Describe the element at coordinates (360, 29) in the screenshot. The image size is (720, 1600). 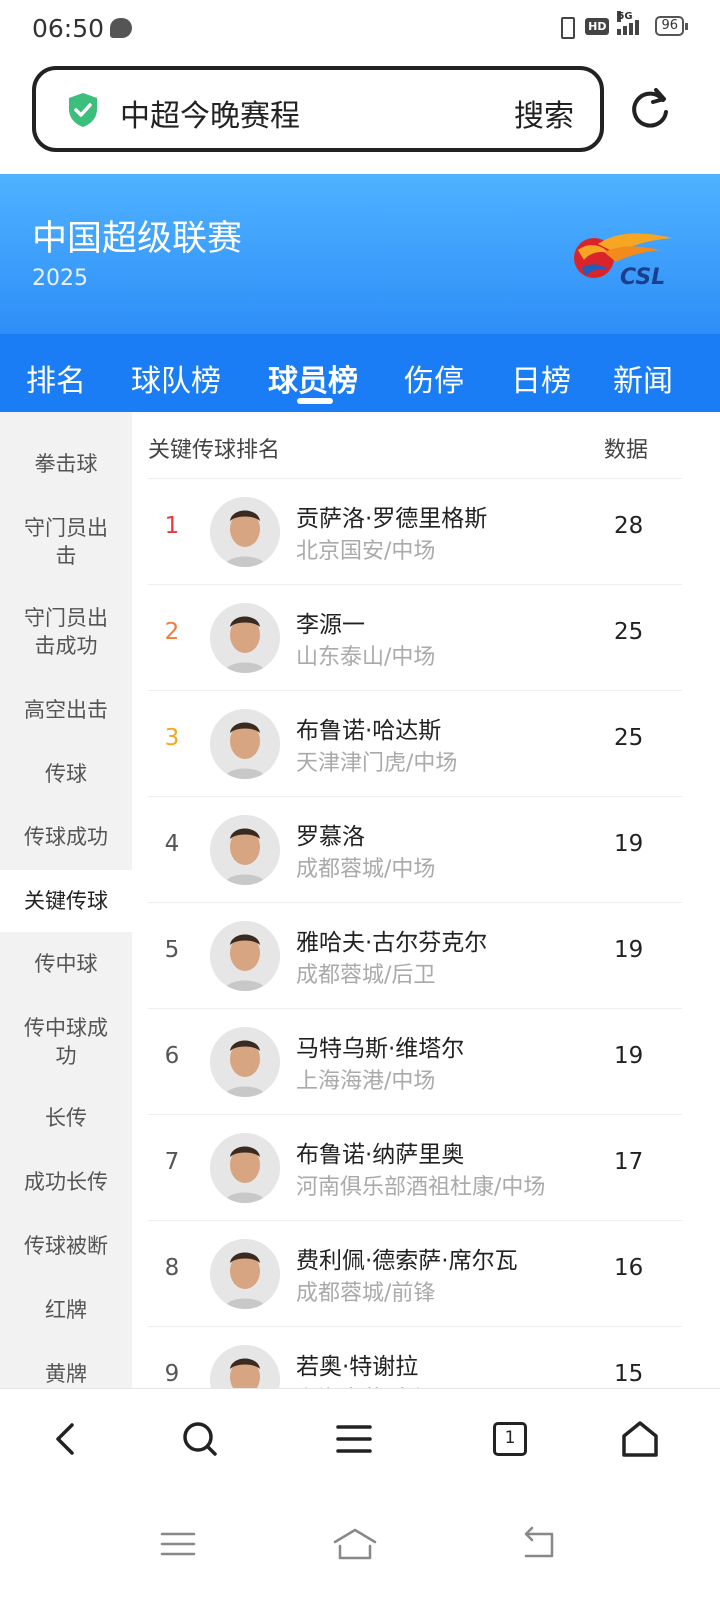
I see `status-bar: 06:50 HD 5G 96` at that location.